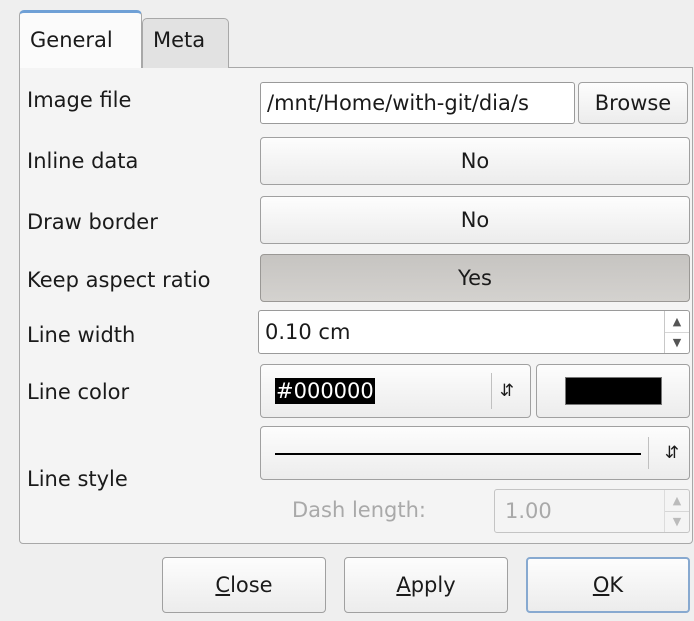 This screenshot has width=694, height=621. I want to click on apply-label: pply, so click(433, 585).